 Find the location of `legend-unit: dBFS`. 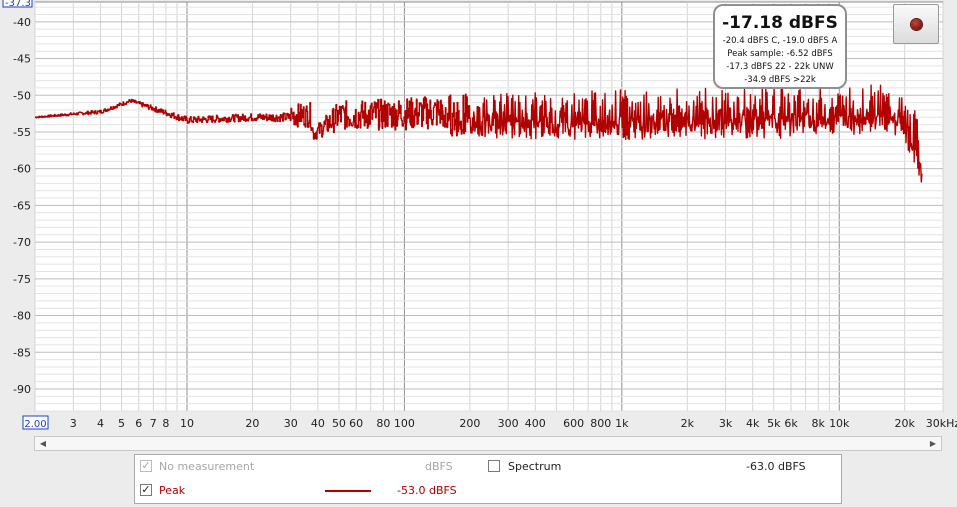

legend-unit: dBFS is located at coordinates (439, 466).